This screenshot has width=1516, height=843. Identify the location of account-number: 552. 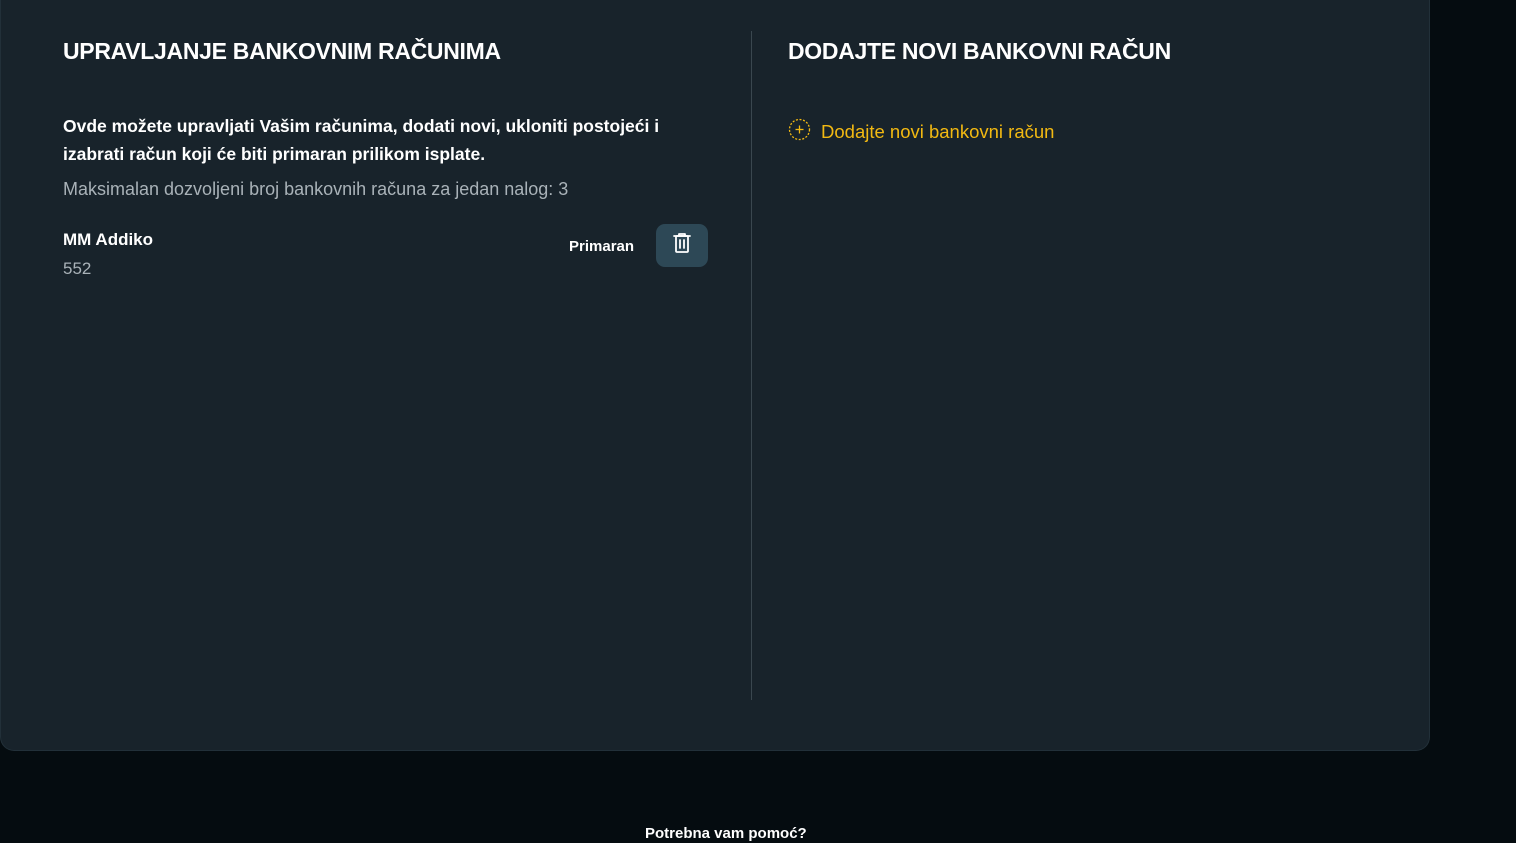
(77, 268).